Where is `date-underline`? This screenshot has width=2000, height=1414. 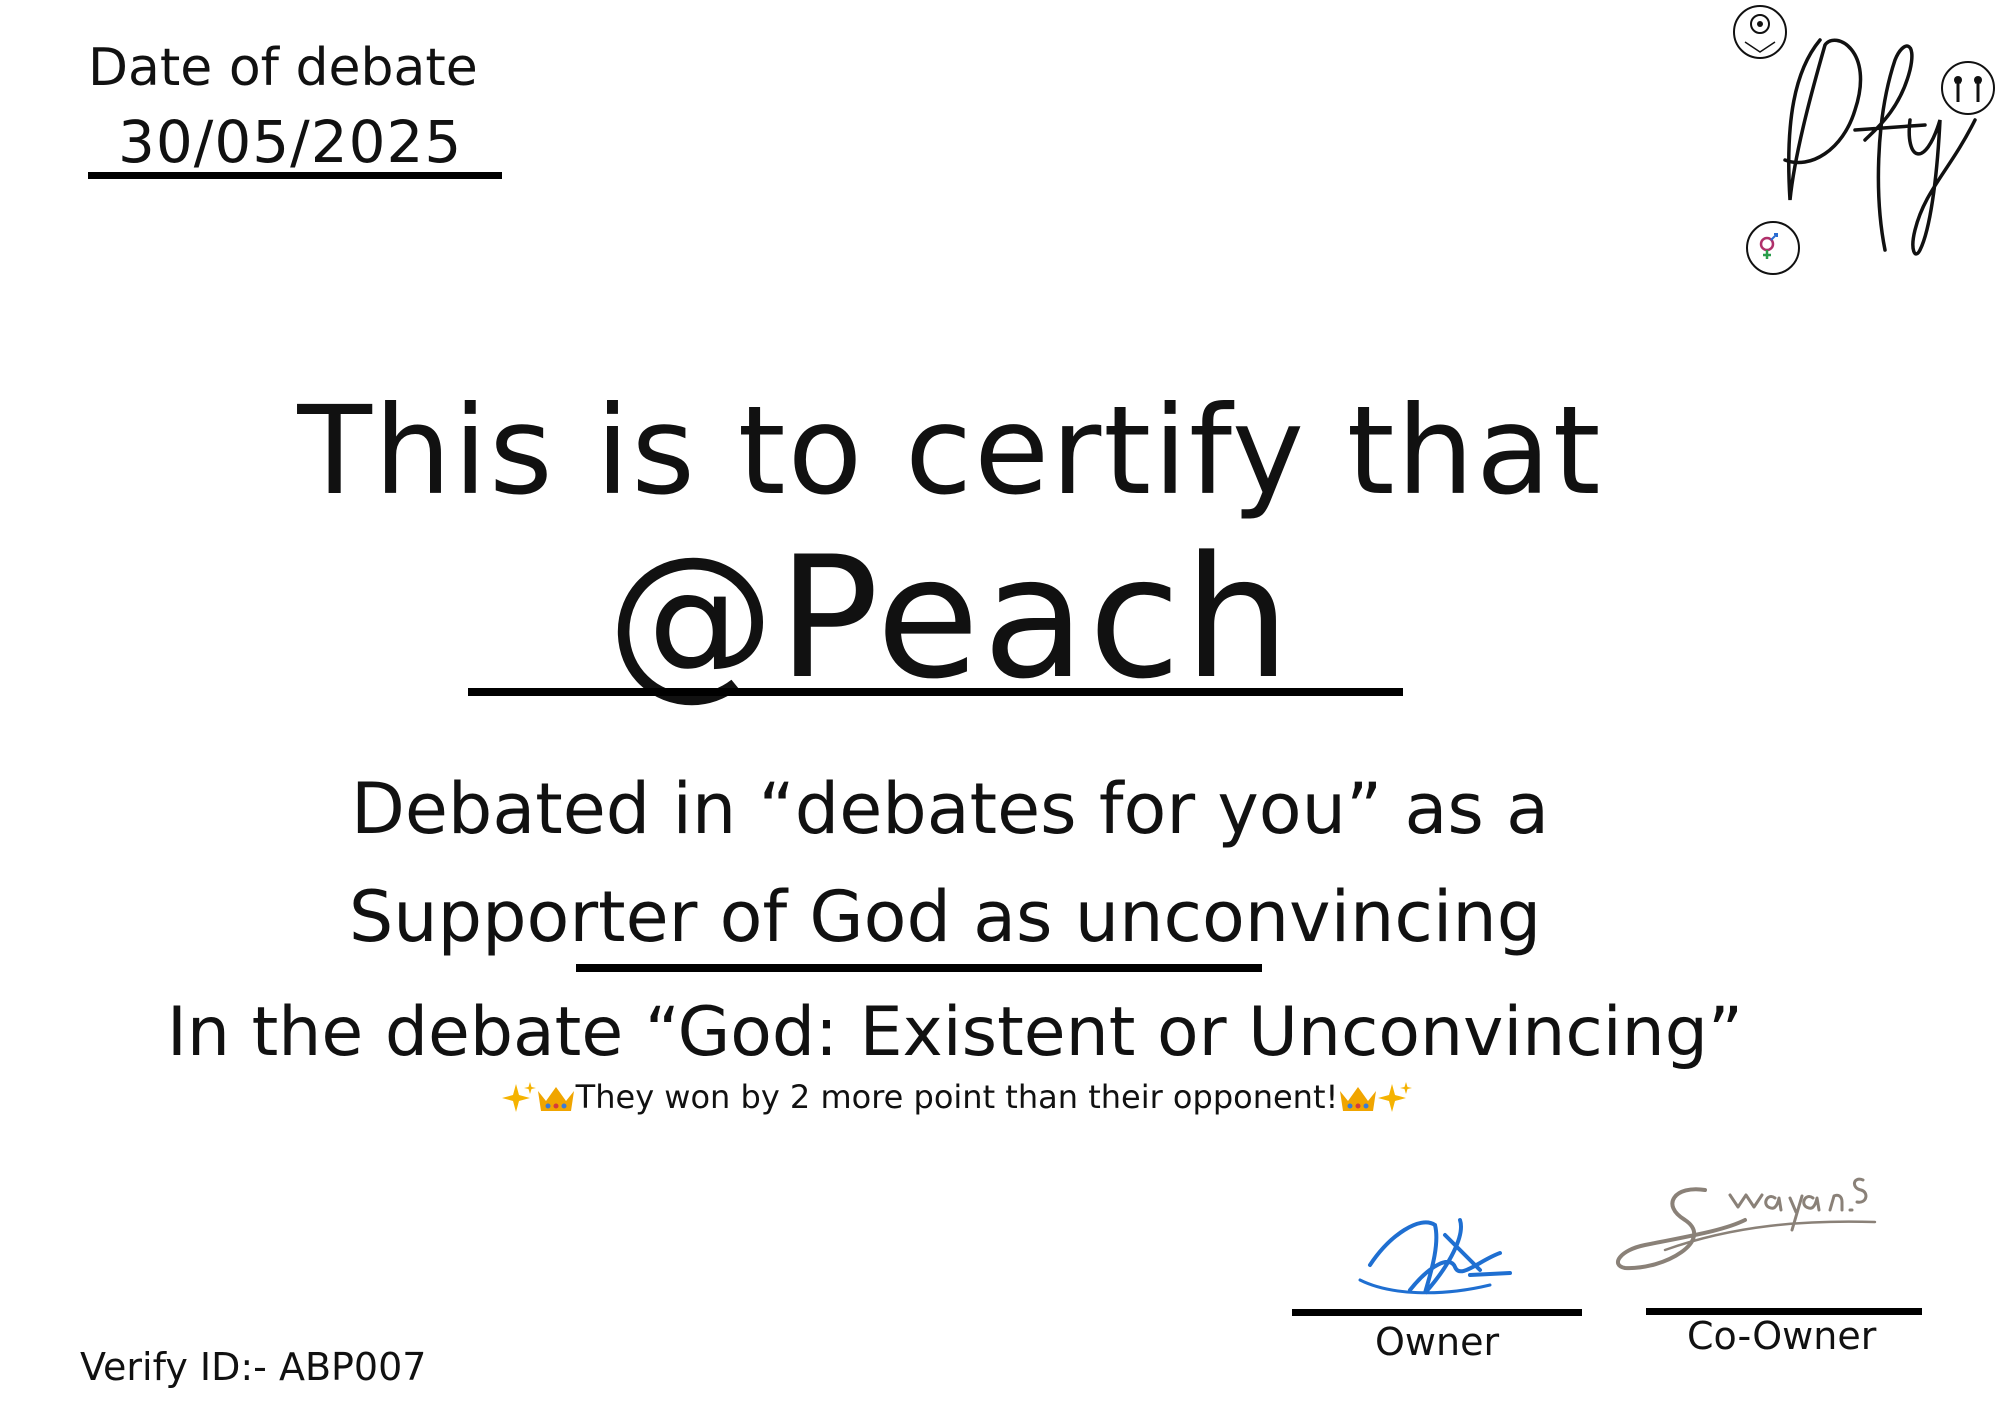
date-underline is located at coordinates (295, 175).